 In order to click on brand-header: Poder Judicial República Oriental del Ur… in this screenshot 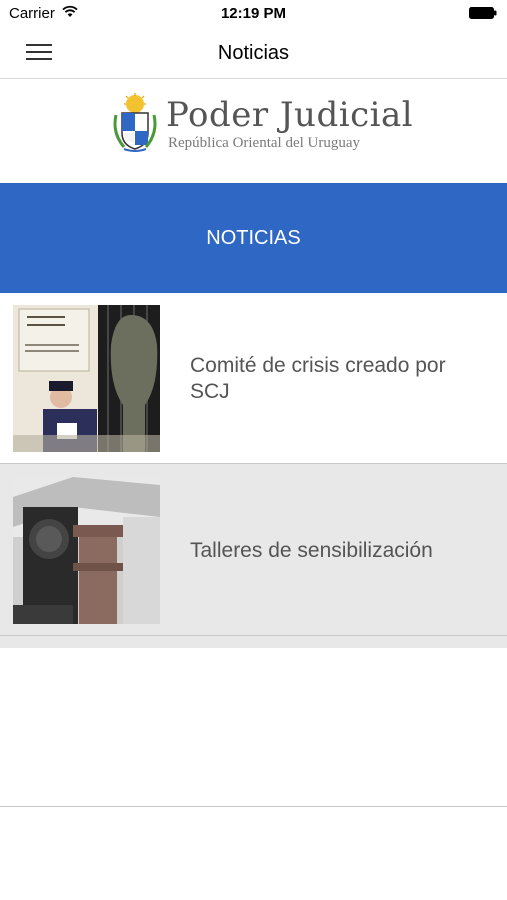, I will do `click(253, 131)`.